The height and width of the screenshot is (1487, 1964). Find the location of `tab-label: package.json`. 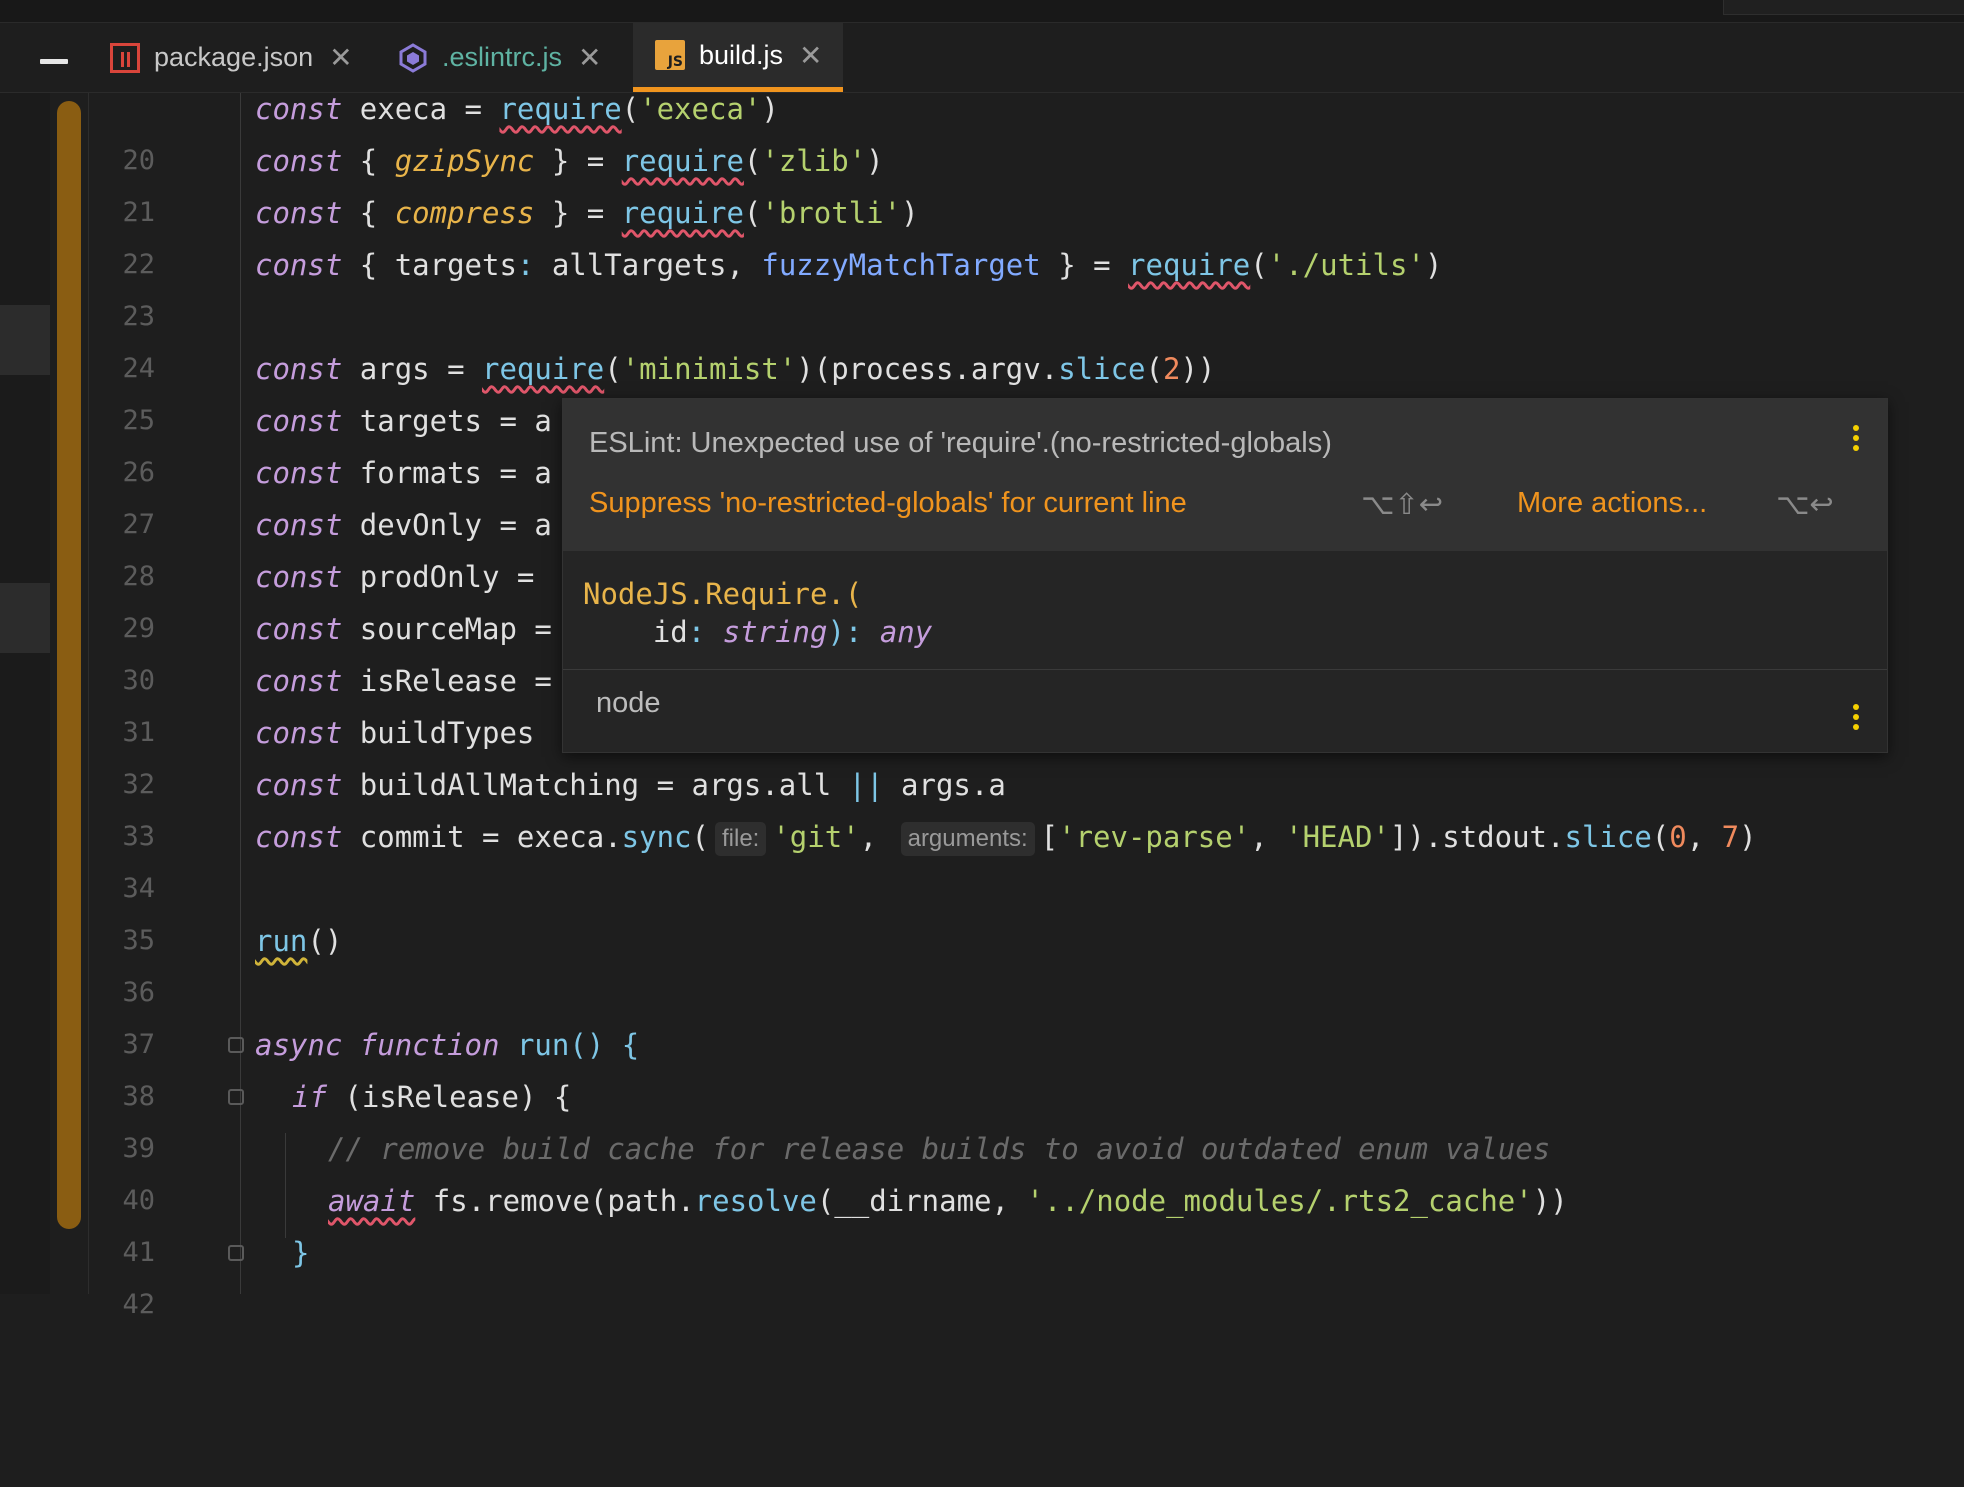

tab-label: package.json is located at coordinates (234, 57).